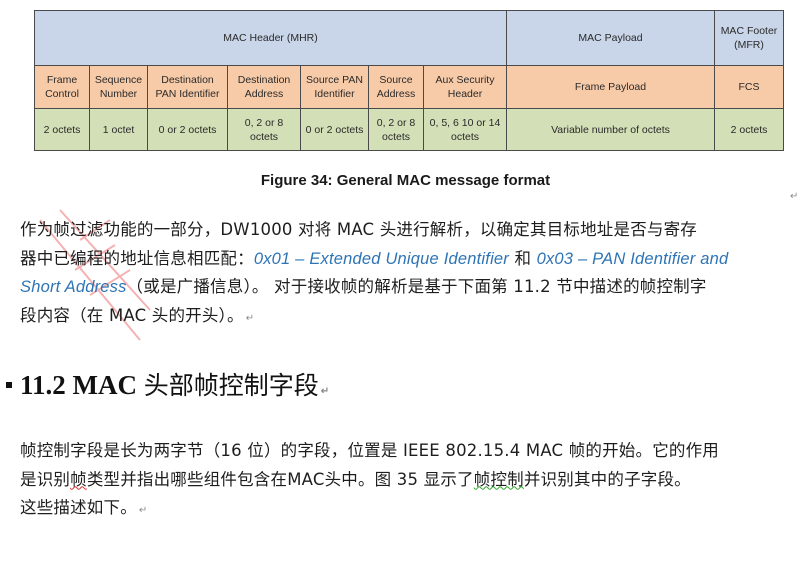 The width and height of the screenshot is (811, 569). I want to click on spellcheck-flagged-word: 帧, so click(78, 479).